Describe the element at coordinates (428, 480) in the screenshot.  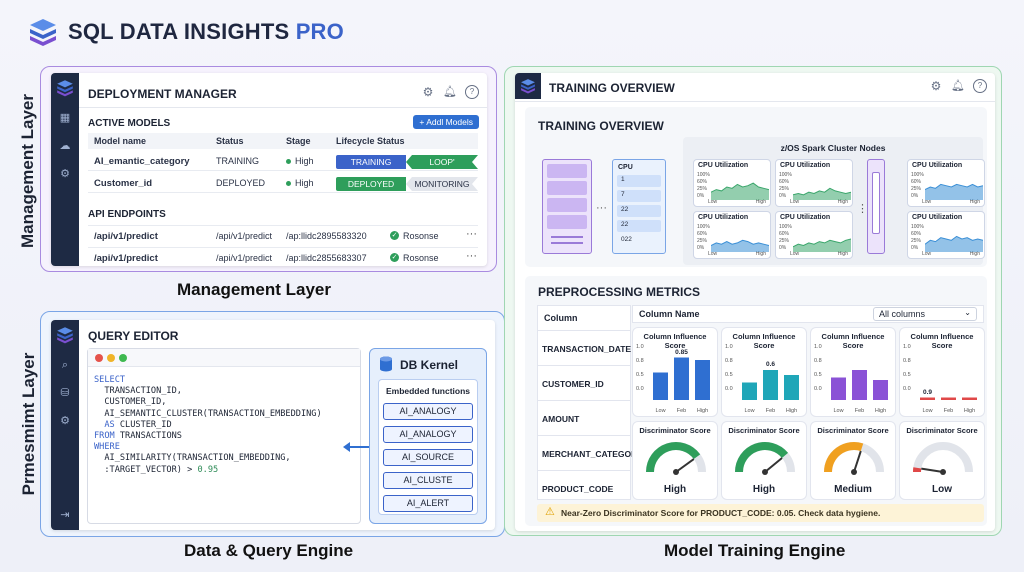
I see `embedded-function-item: AI_CLUSTE` at that location.